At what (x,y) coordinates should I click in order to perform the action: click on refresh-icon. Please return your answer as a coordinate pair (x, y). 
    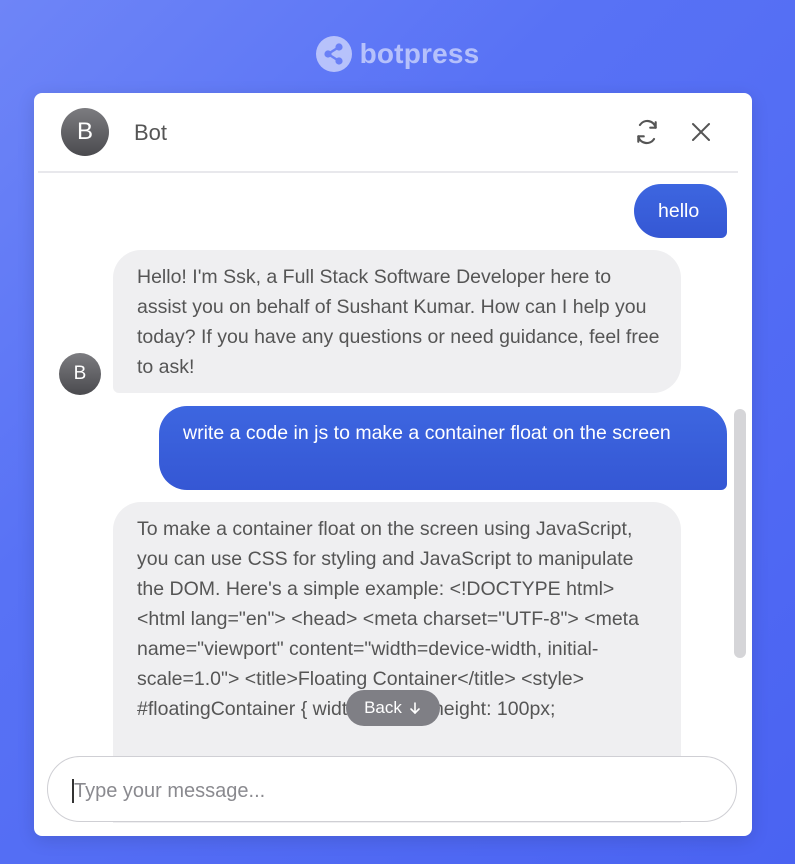
    Looking at the image, I should click on (647, 132).